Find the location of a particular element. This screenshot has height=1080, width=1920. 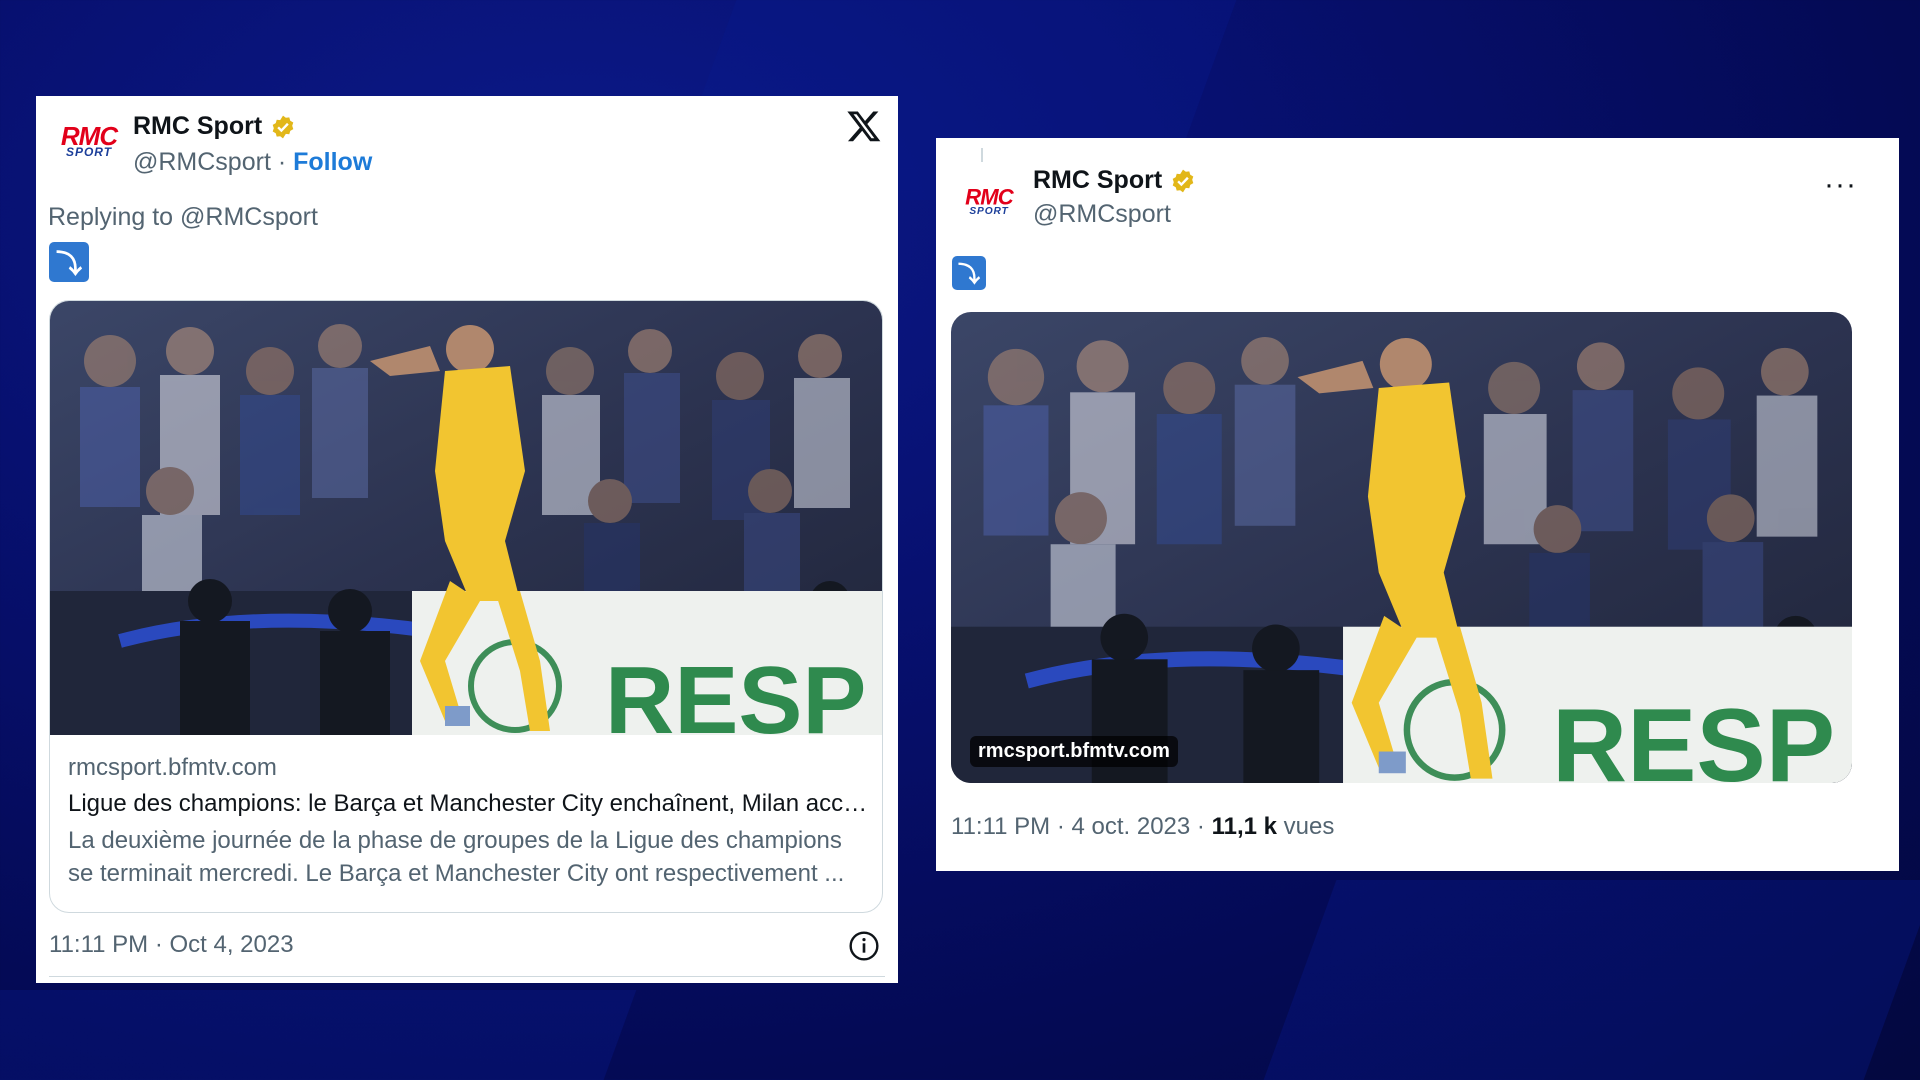

follow-button: Follow is located at coordinates (332, 162).